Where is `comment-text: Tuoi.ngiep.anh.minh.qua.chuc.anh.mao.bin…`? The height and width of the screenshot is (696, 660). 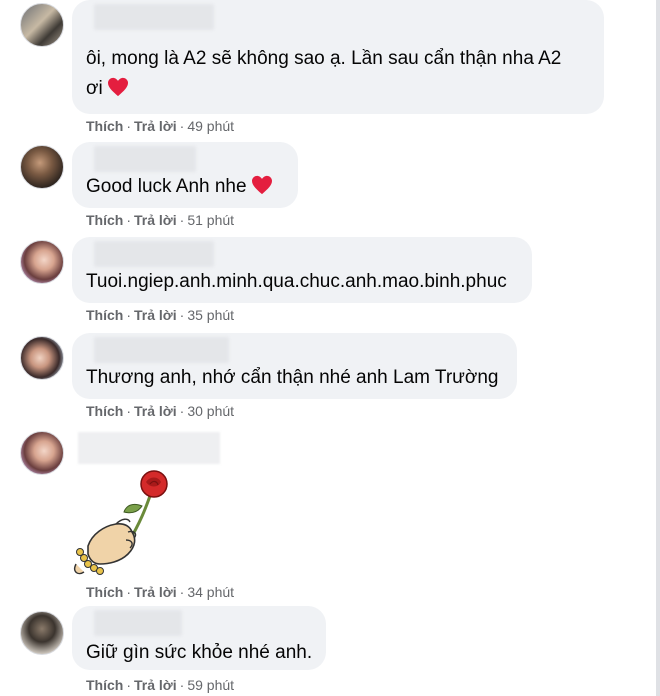 comment-text: Tuoi.ngiep.anh.minh.qua.chuc.anh.mao.bin… is located at coordinates (296, 281).